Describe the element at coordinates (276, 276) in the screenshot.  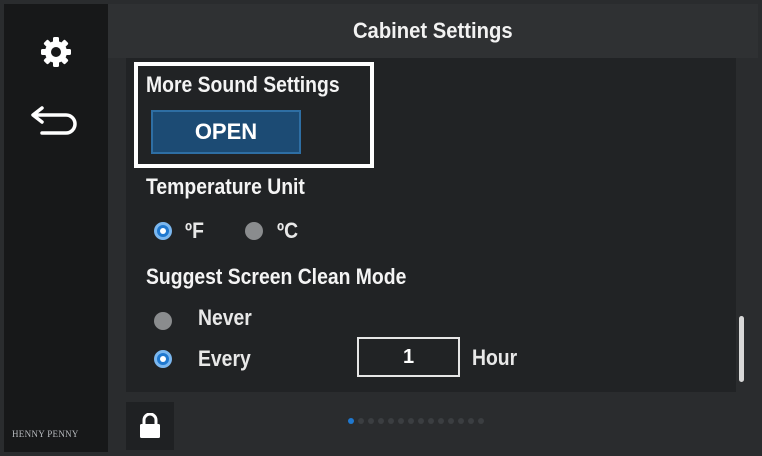
I see `clean-mode-label: Suggest Screen Clean Mode` at that location.